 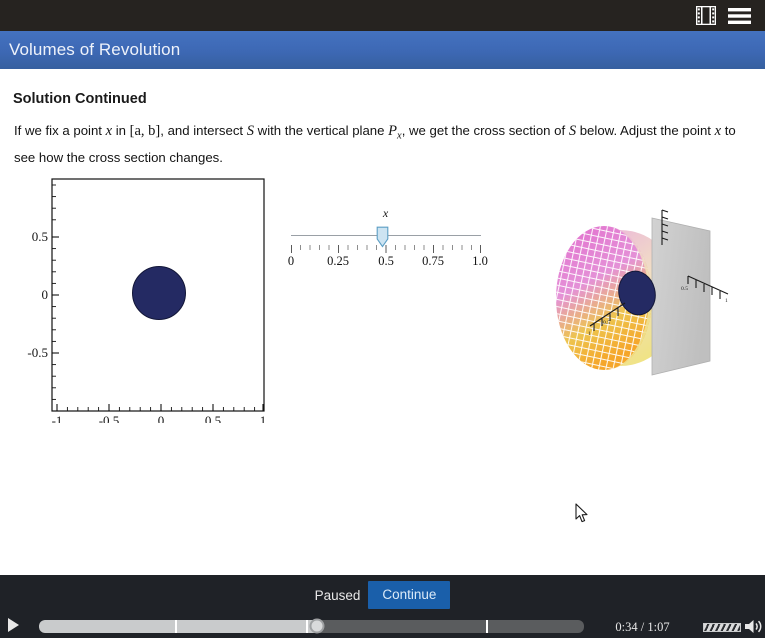 I want to click on paragraph-part-4: with the vertical plane, so click(x=321, y=130).